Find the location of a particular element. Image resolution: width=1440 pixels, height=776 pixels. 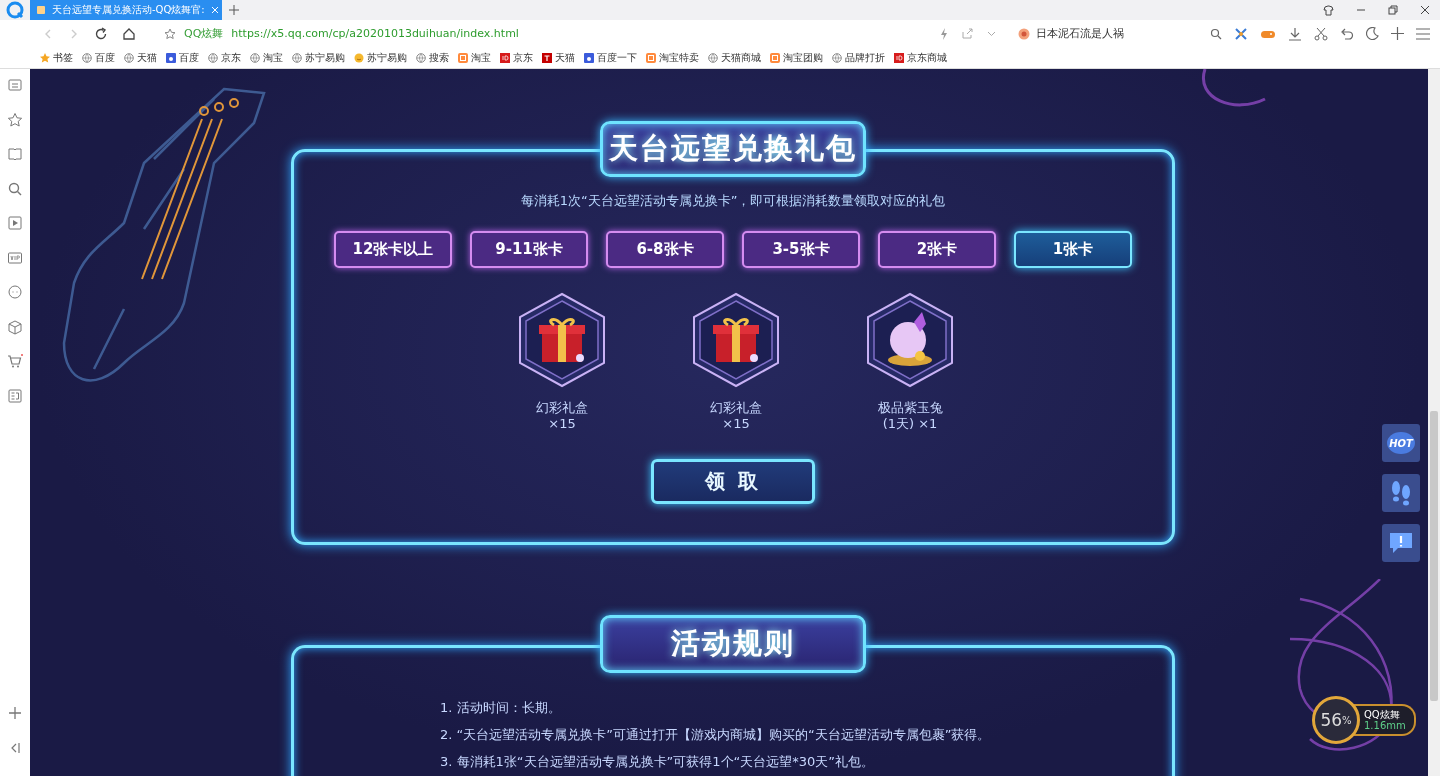

home-icon is located at coordinates (129, 33).